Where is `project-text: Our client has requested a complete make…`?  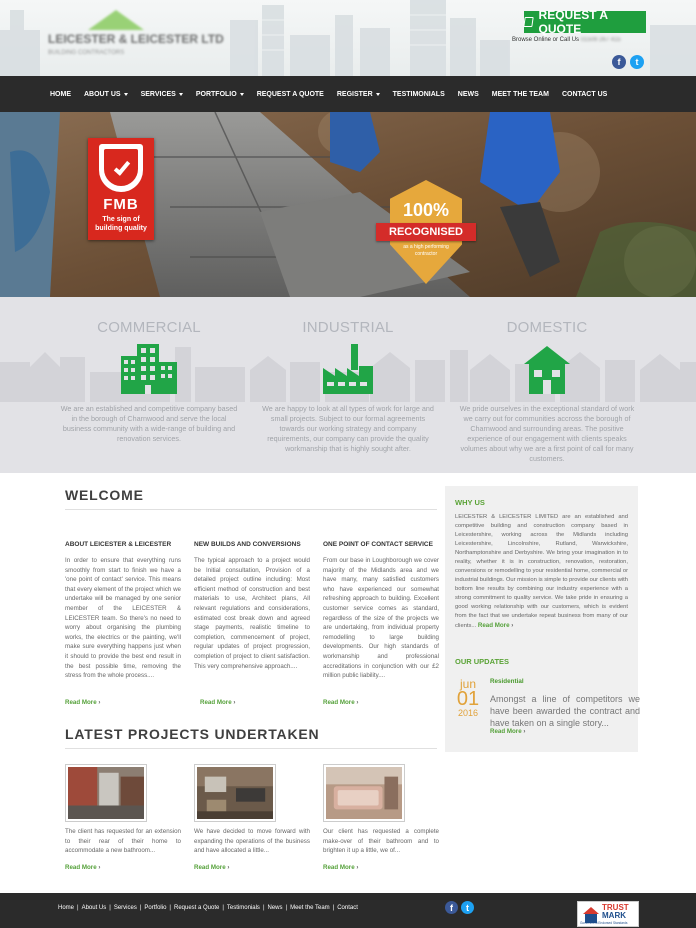
project-text: Our client has requested a complete make… is located at coordinates (381, 841).